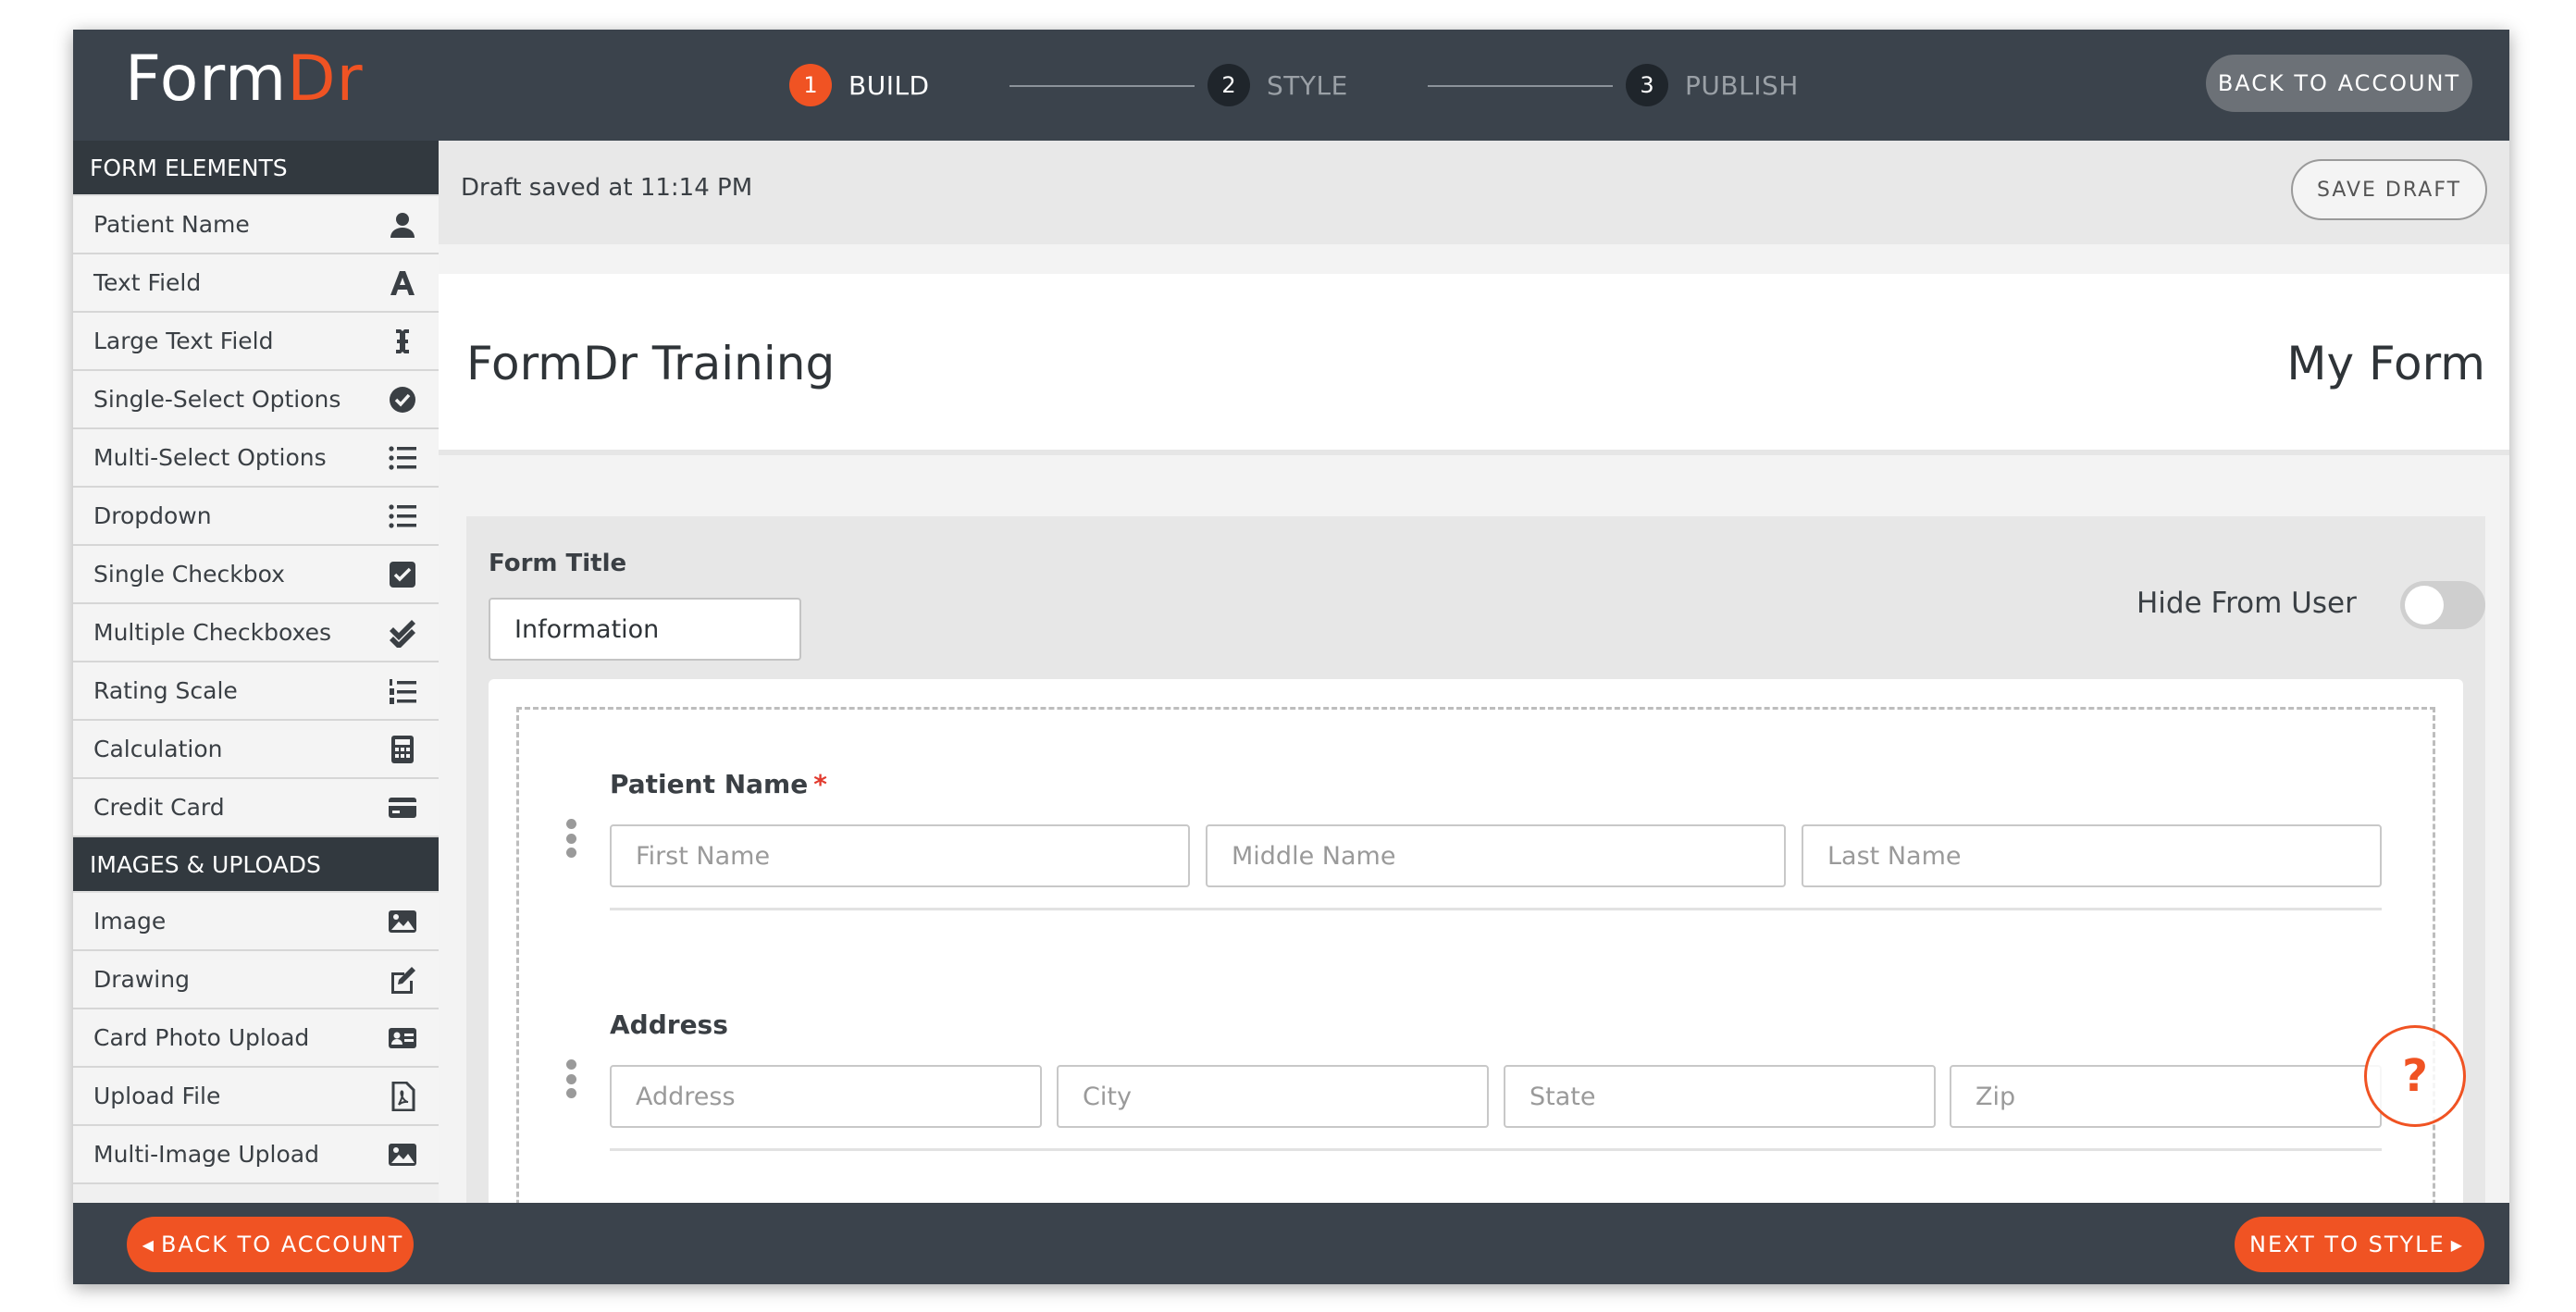 The height and width of the screenshot is (1312, 2576). What do you see at coordinates (651, 363) in the screenshot?
I see `organization-name: FormDr Training` at bounding box center [651, 363].